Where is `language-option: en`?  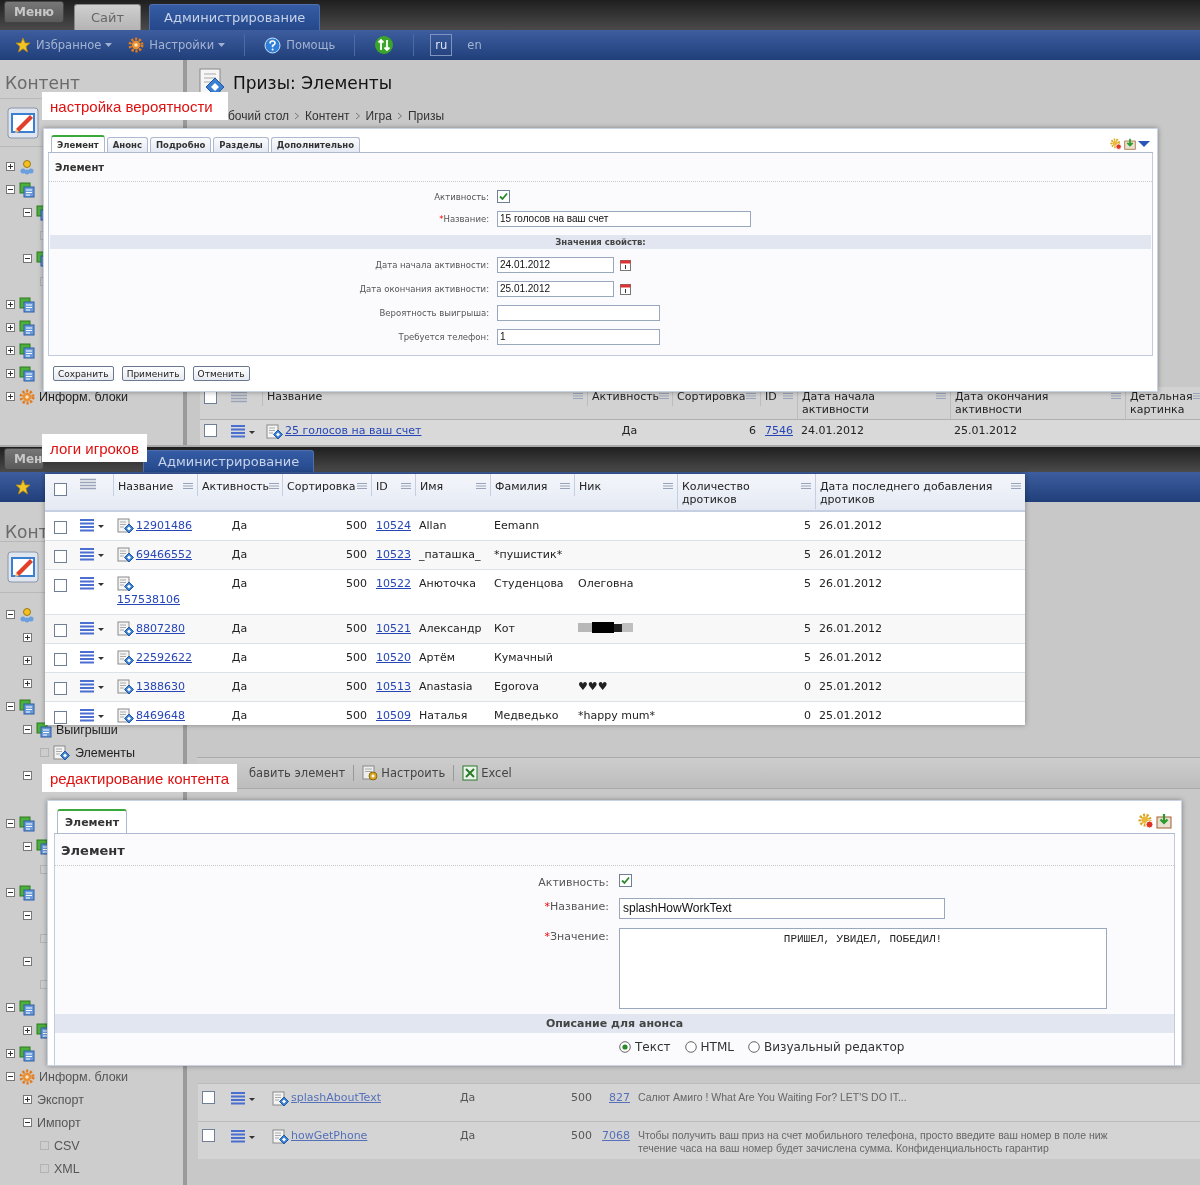 language-option: en is located at coordinates (474, 45).